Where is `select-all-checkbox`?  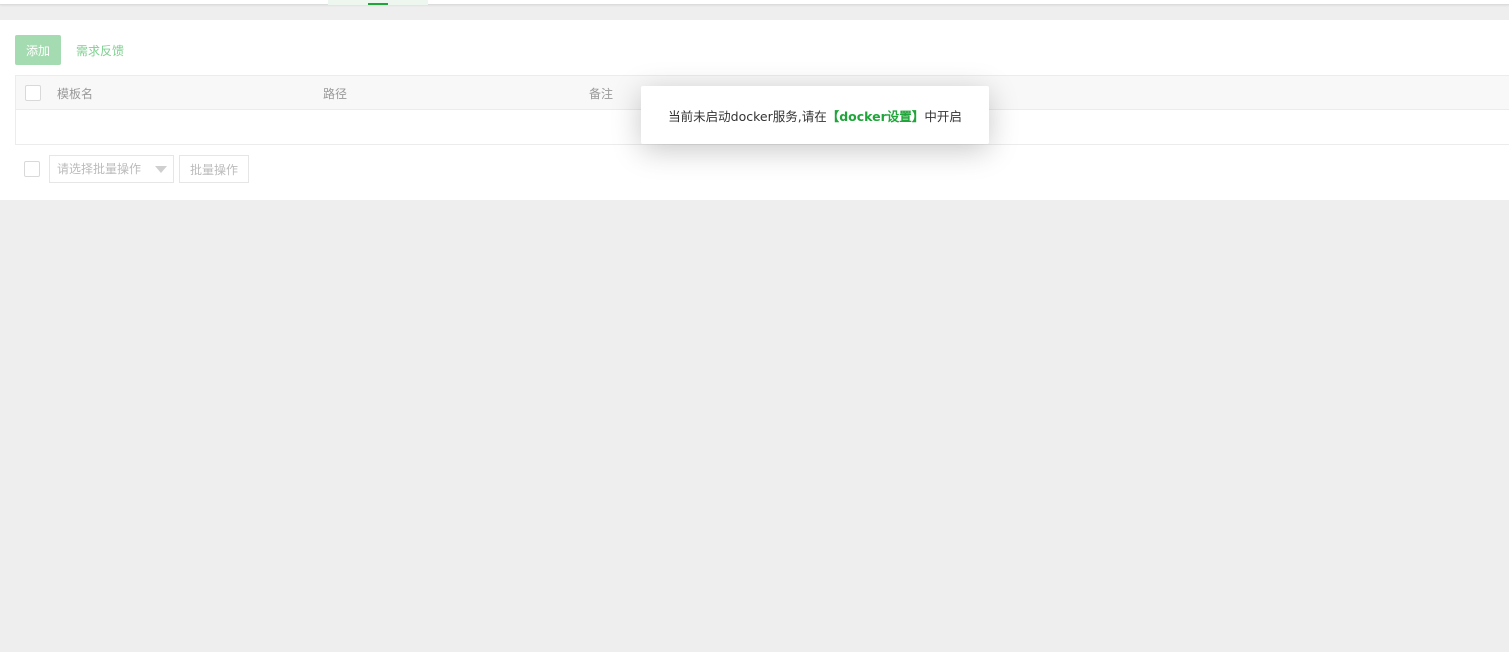 select-all-checkbox is located at coordinates (33, 93).